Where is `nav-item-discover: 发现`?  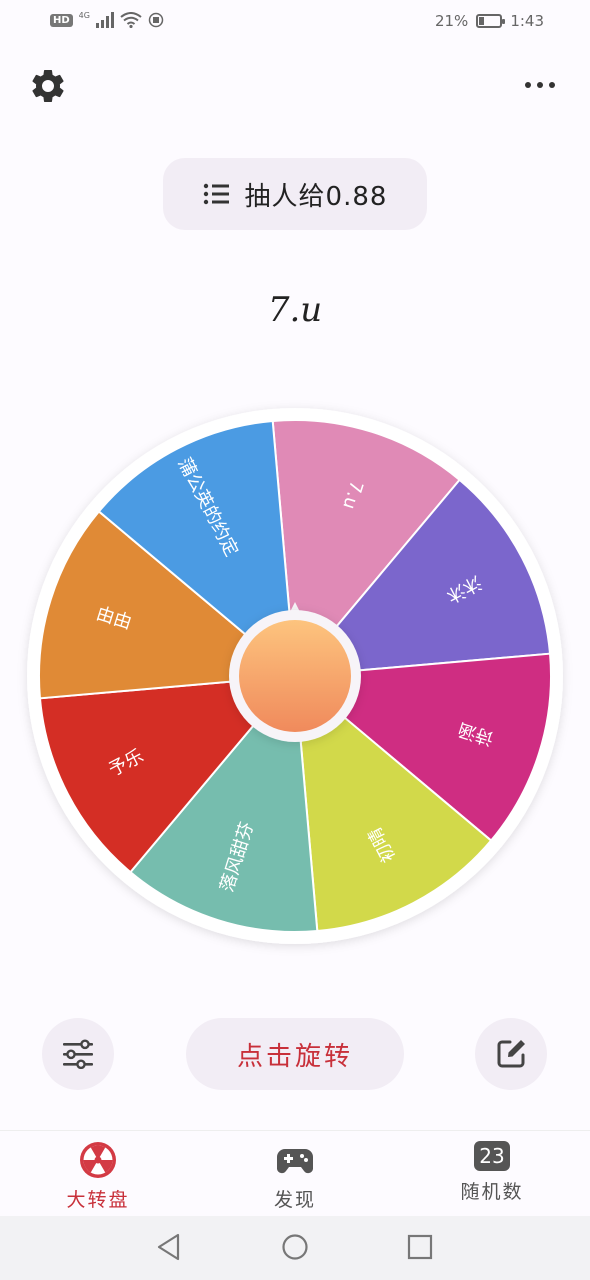 nav-item-discover: 发现 is located at coordinates (295, 1176).